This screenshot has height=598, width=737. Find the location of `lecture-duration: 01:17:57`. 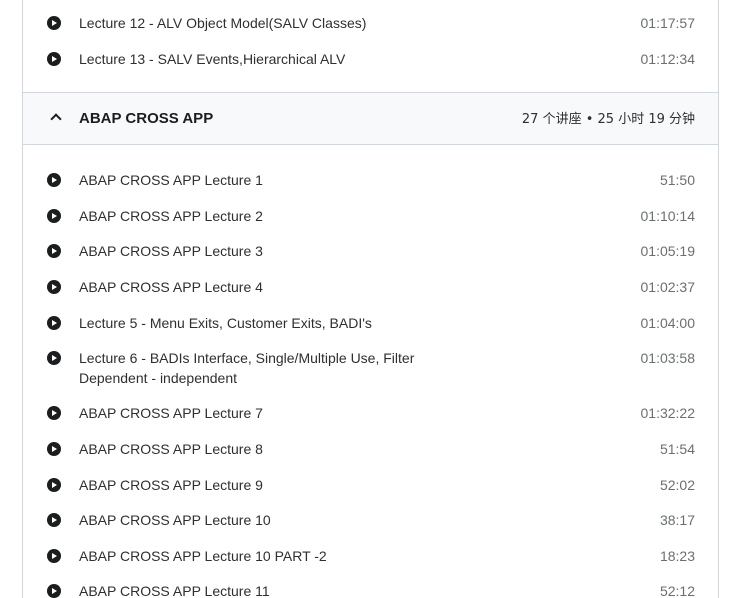

lecture-duration: 01:17:57 is located at coordinates (668, 23).